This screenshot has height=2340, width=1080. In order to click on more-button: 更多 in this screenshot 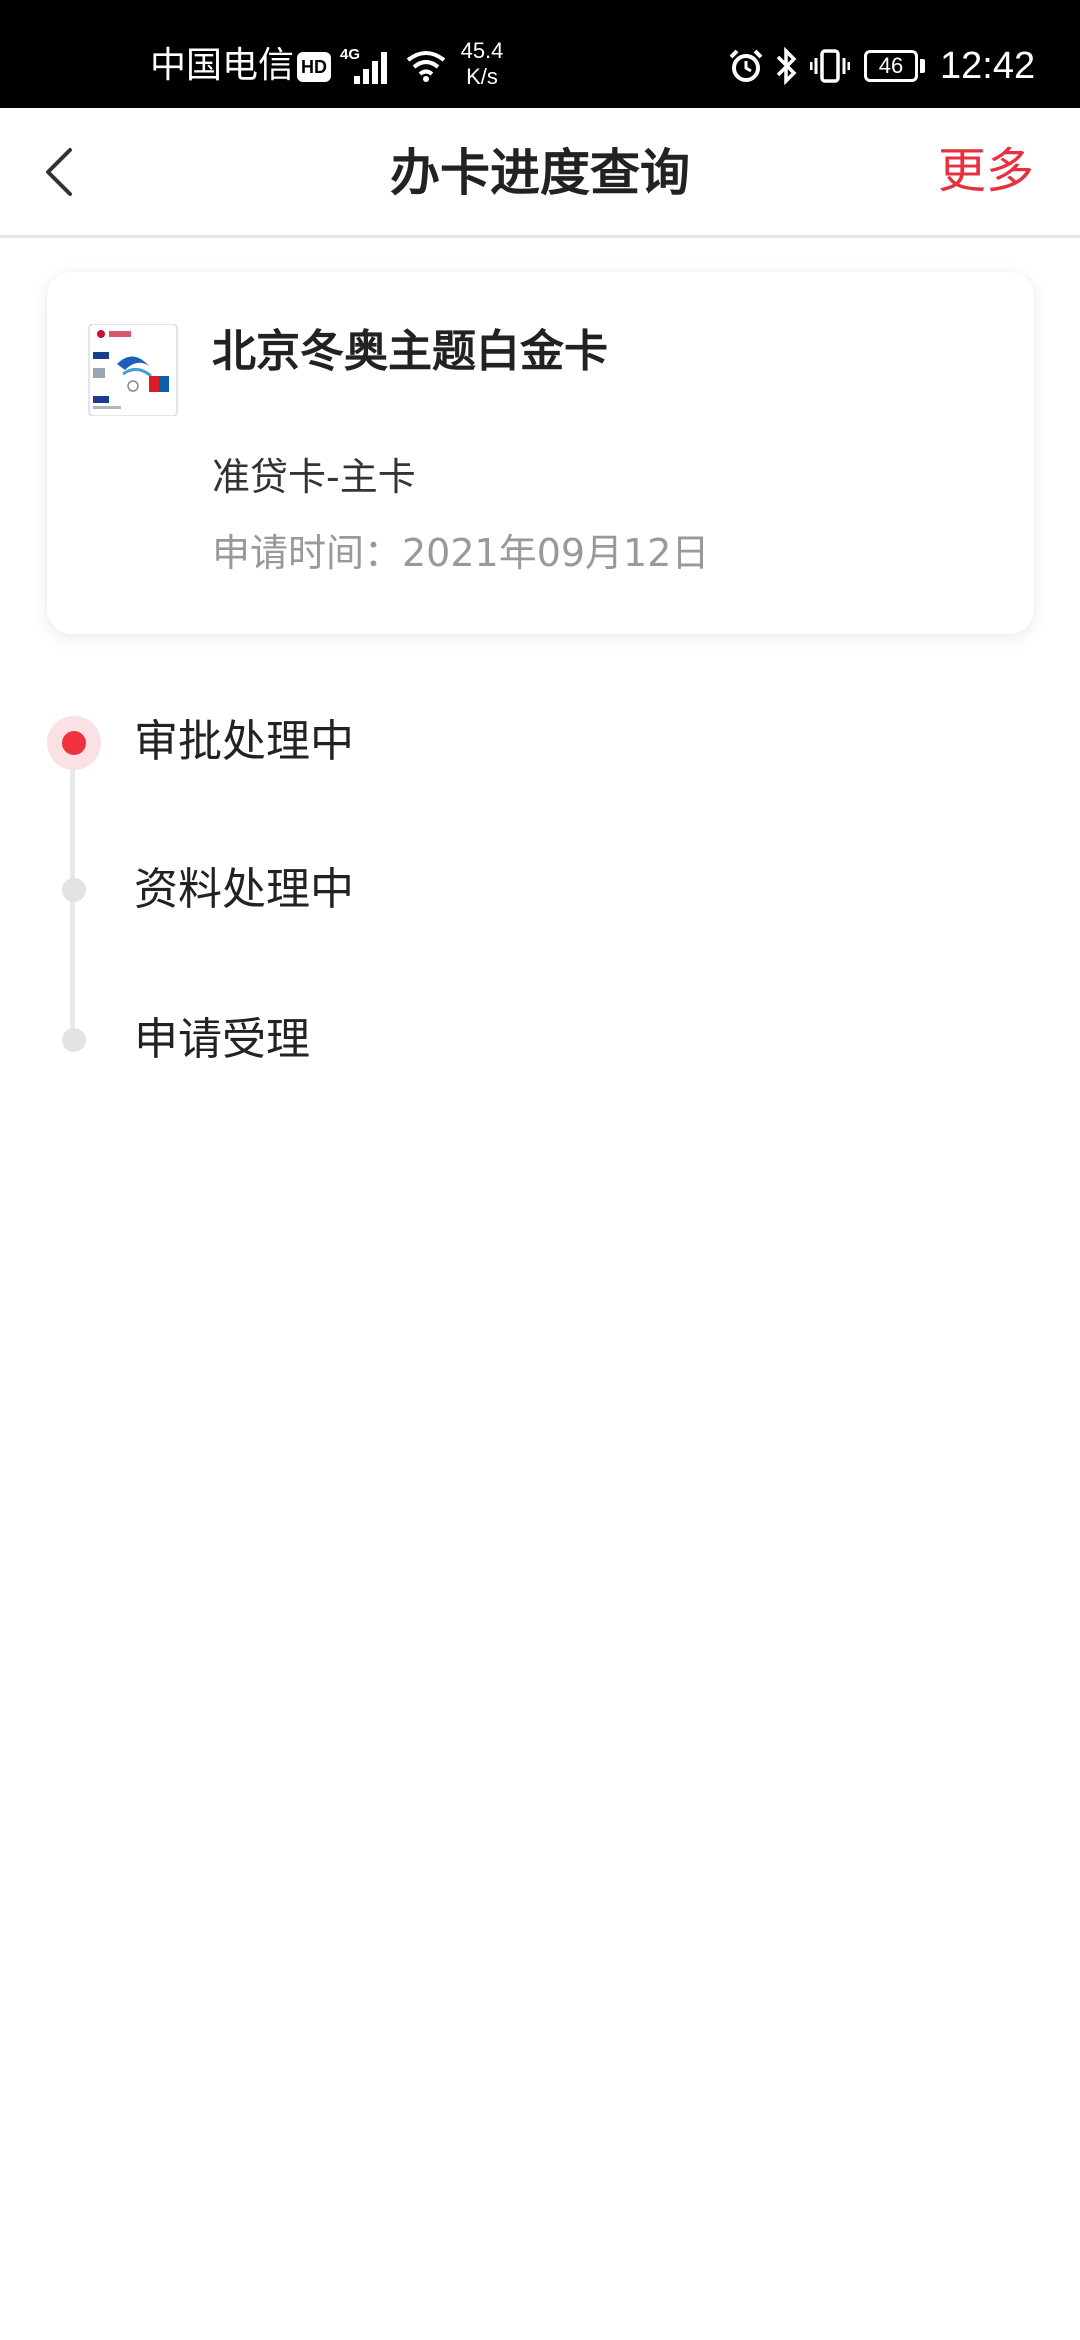, I will do `click(986, 171)`.